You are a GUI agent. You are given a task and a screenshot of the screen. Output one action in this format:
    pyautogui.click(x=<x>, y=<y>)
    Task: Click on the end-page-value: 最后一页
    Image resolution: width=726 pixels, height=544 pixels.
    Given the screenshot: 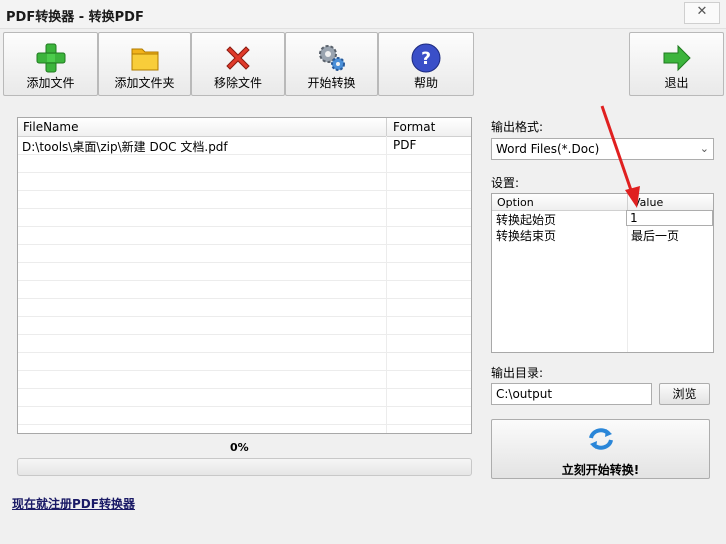 What is the action you would take?
    pyautogui.click(x=655, y=236)
    